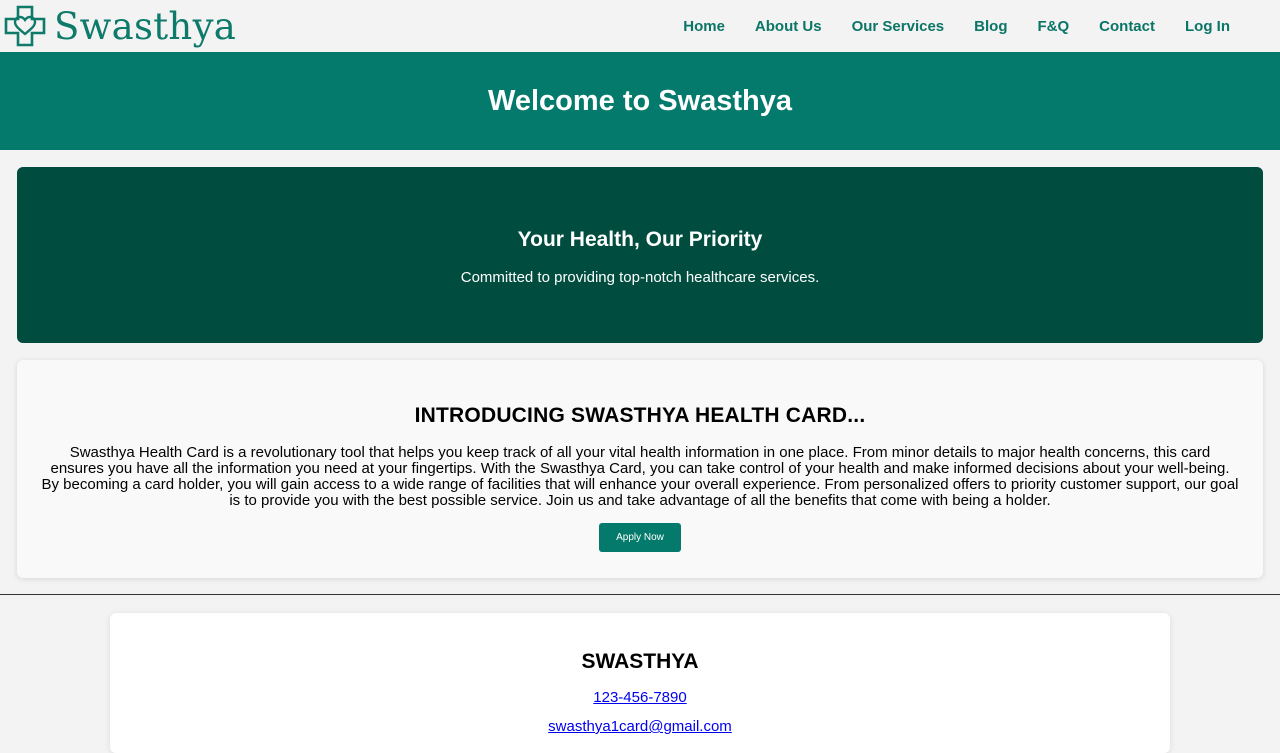  I want to click on brand-name: Swasthya, so click(145, 26).